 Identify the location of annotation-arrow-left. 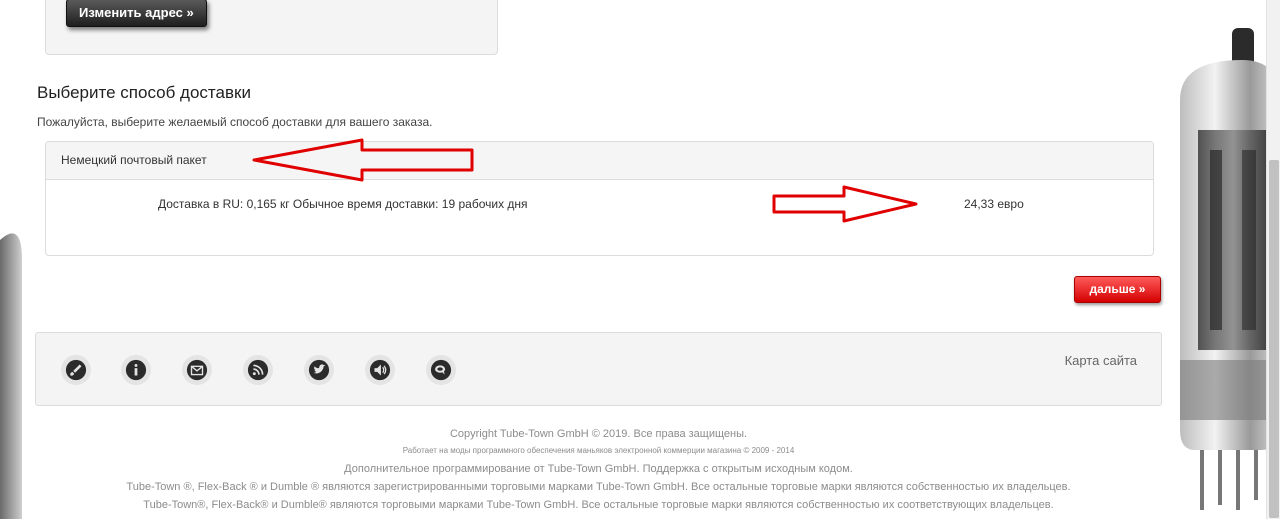
(363, 160).